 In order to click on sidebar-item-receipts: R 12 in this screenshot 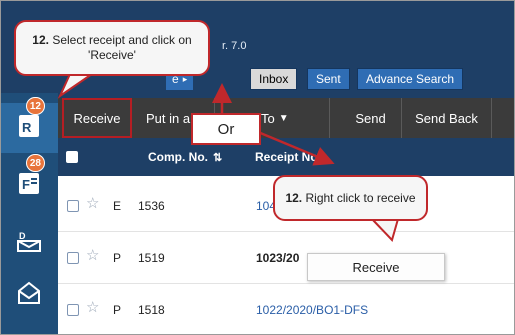, I will do `click(29, 125)`.